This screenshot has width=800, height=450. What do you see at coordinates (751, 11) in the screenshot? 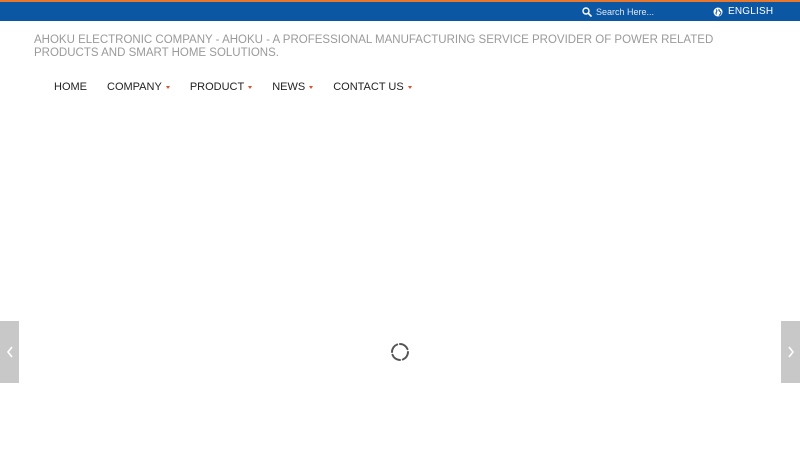
I see `language-label: ENGLISH` at bounding box center [751, 11].